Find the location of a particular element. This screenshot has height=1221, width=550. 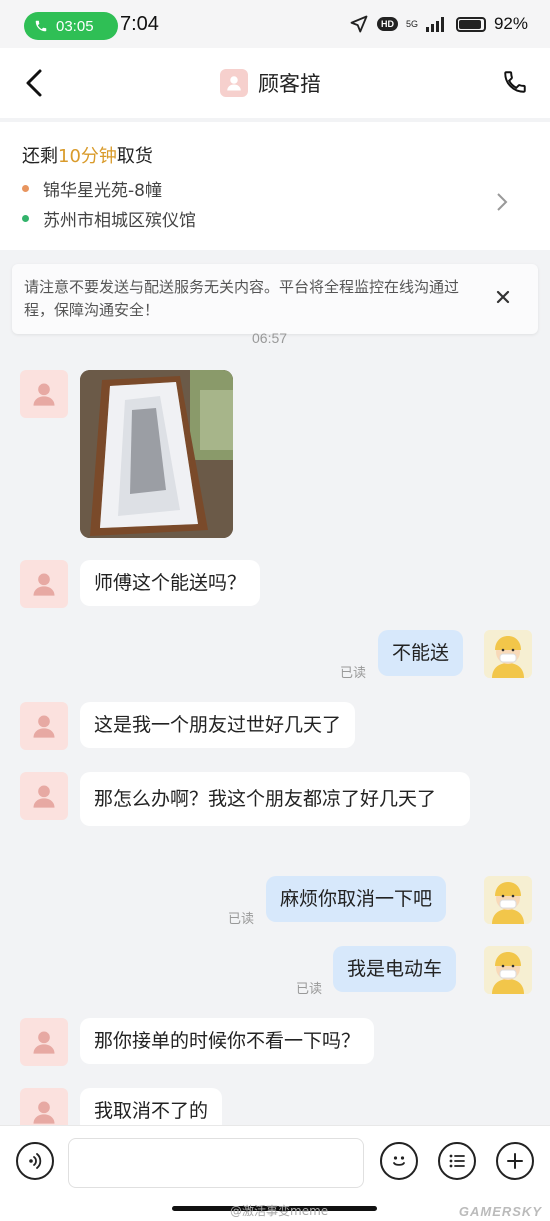

ongoing-call-pill: 03:05 is located at coordinates (71, 26).